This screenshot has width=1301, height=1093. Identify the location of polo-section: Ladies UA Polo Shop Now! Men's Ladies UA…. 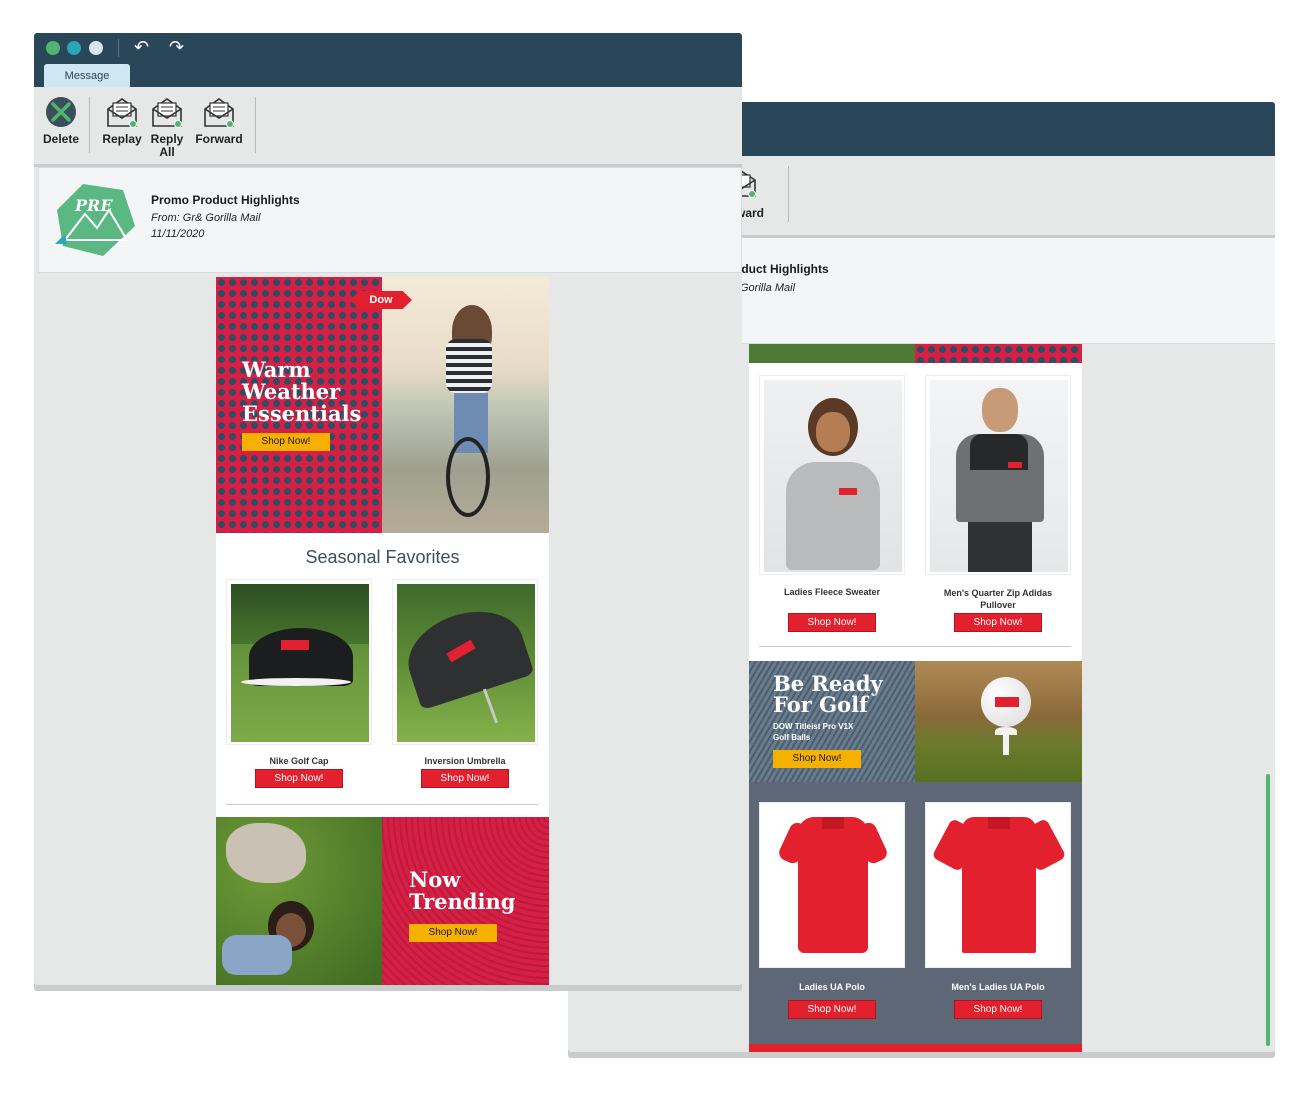
(915, 913).